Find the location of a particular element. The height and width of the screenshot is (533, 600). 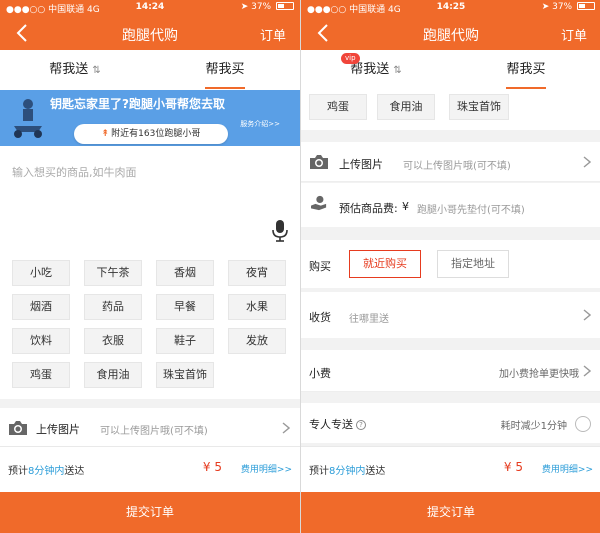

eta-time: 8分钟内 is located at coordinates (46, 471).